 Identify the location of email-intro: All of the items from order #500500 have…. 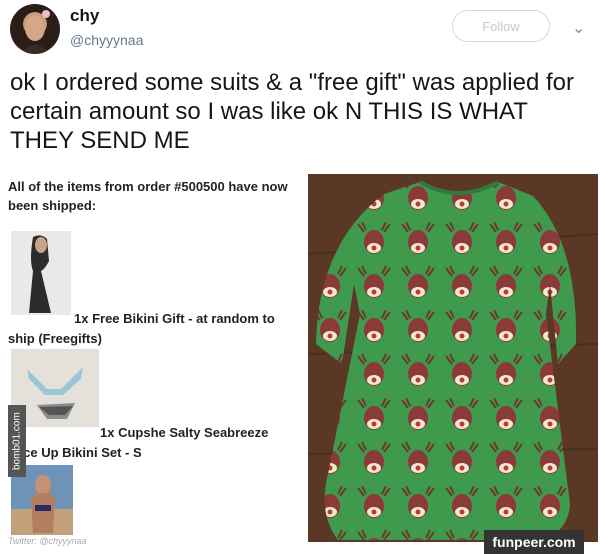
(148, 196).